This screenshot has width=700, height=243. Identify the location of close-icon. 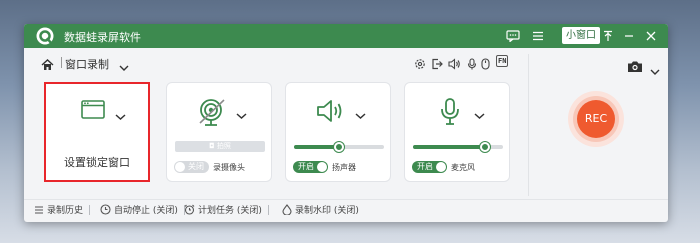
(651, 36).